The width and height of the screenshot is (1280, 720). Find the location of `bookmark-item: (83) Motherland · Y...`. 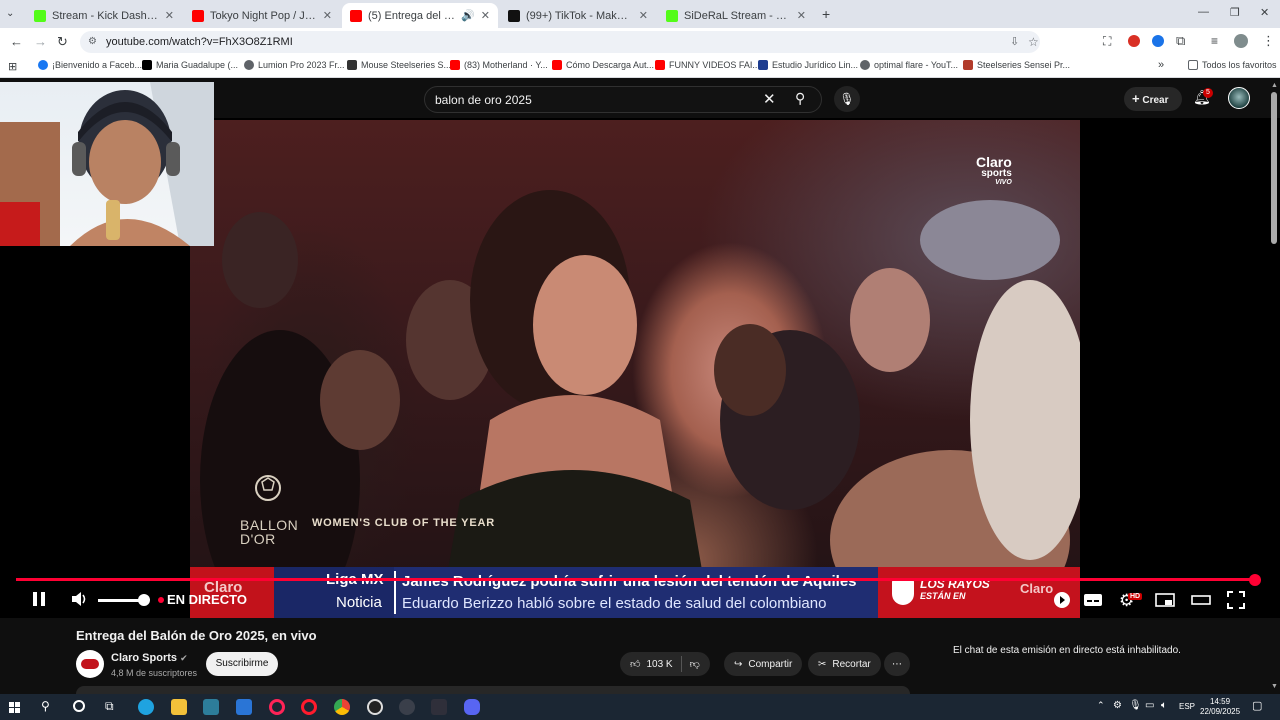

bookmark-item: (83) Motherland · Y... is located at coordinates (499, 65).